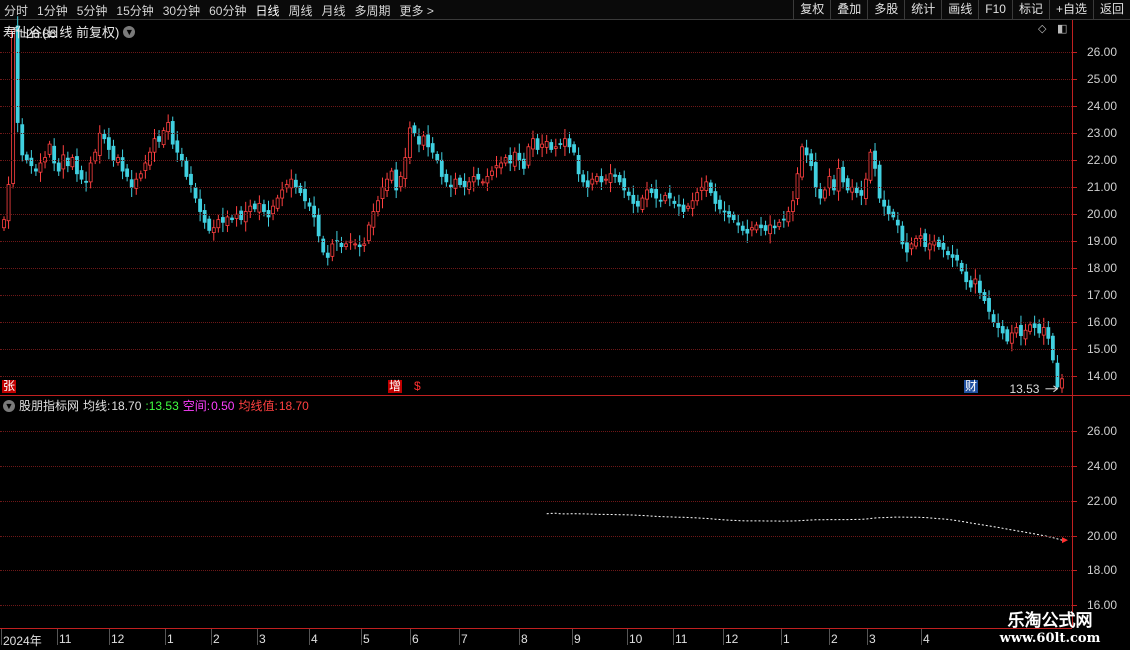  Describe the element at coordinates (334, 10) in the screenshot. I see `period-tab: 月线` at that location.